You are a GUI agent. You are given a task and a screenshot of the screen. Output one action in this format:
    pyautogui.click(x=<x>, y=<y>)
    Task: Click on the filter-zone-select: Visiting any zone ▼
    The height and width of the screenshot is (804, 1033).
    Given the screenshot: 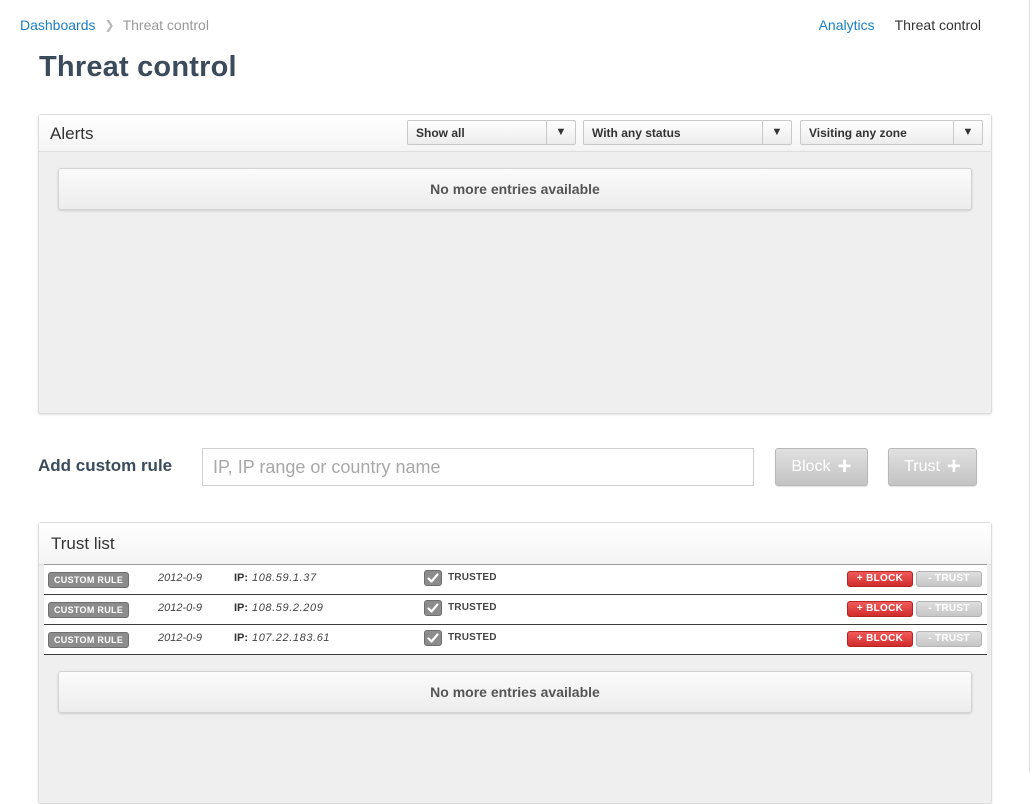 What is the action you would take?
    pyautogui.click(x=891, y=132)
    